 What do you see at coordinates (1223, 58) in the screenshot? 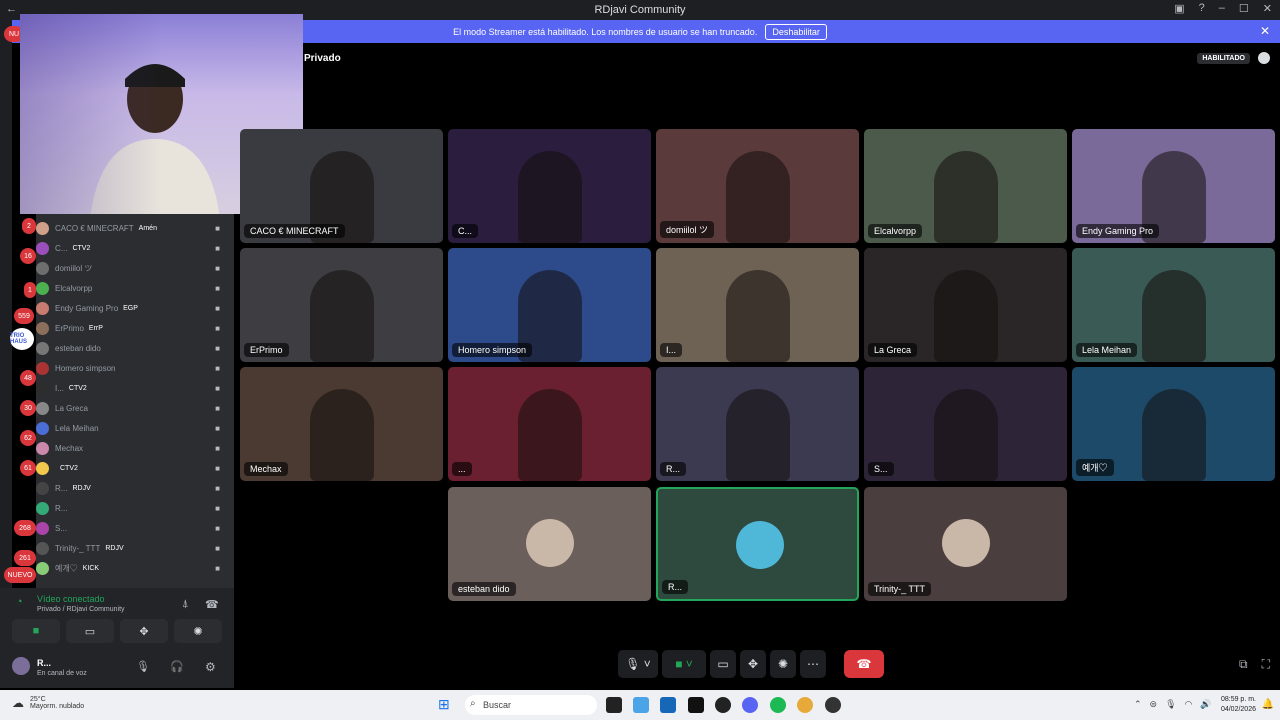
I see `streamer-mode-badge: HABILITADO` at bounding box center [1223, 58].